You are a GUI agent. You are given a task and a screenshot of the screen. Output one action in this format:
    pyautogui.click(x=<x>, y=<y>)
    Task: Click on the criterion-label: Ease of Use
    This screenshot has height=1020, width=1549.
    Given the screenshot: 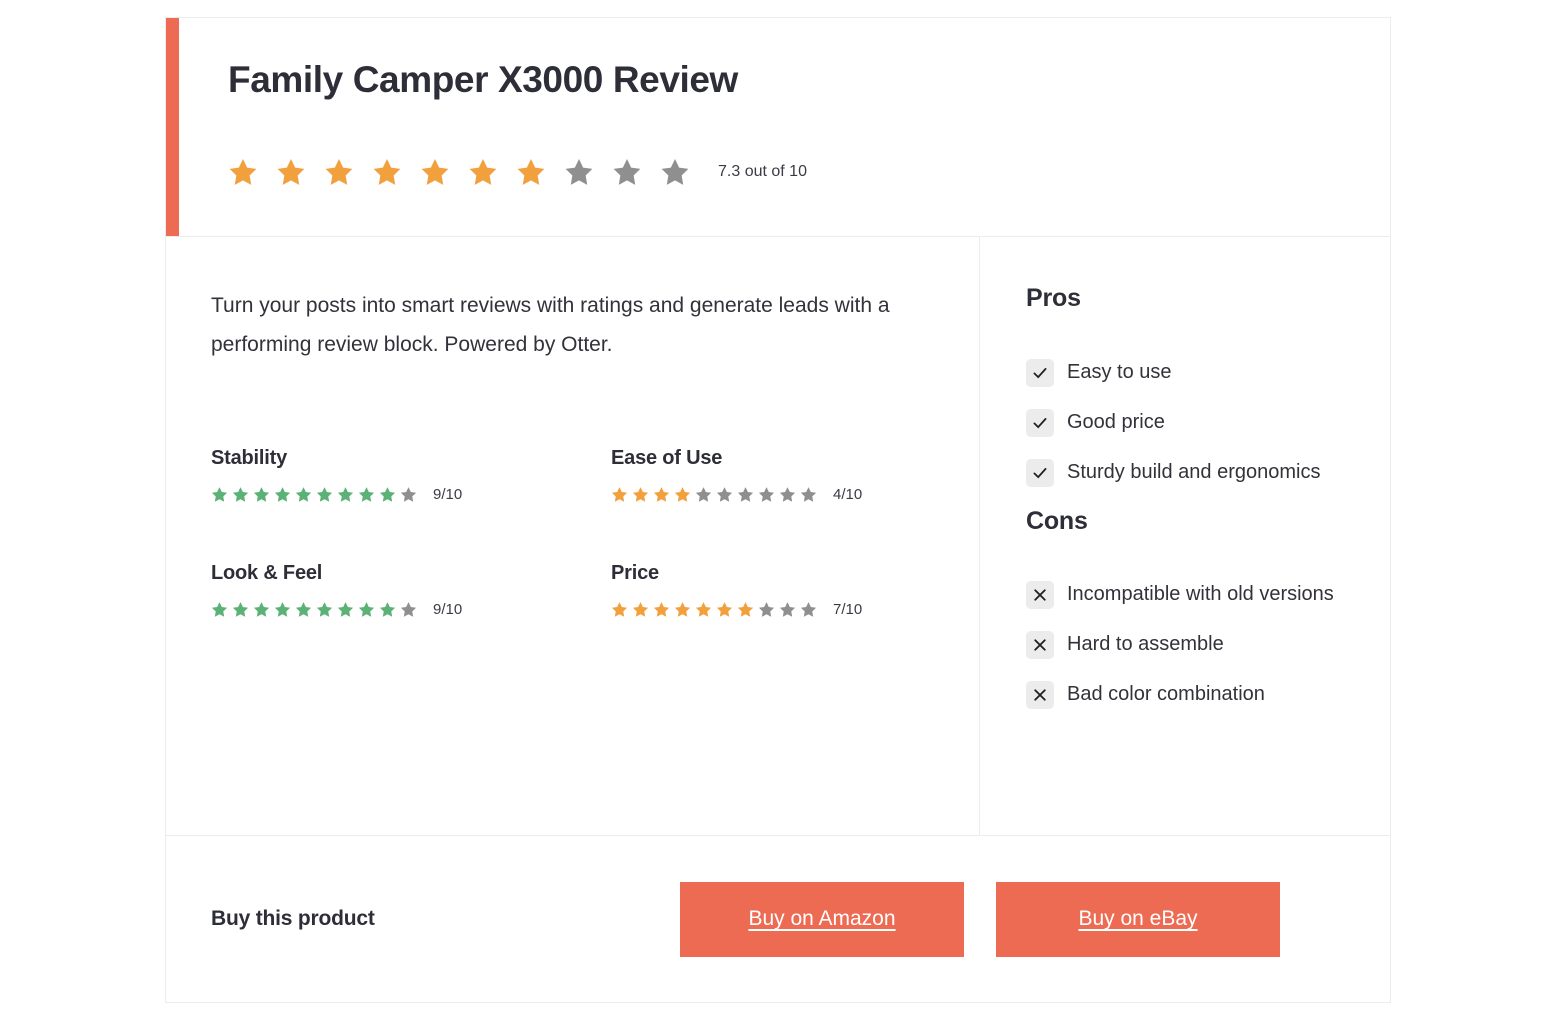 What is the action you would take?
    pyautogui.click(x=667, y=457)
    